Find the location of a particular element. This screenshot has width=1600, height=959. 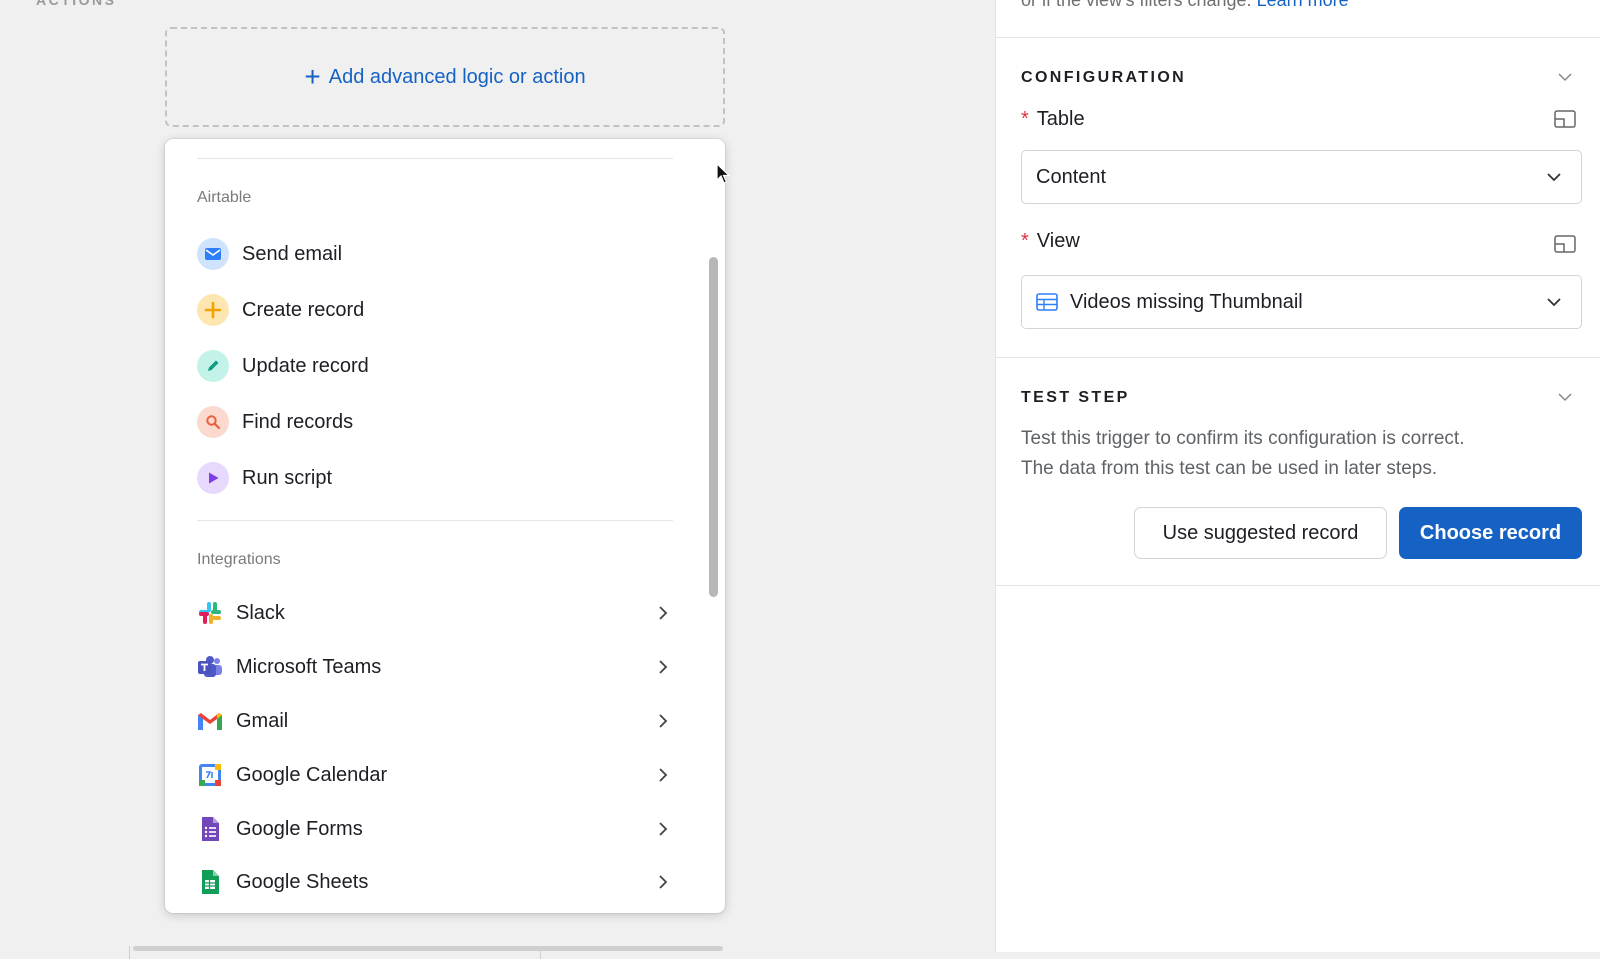

menu-item-label: Find records is located at coordinates (298, 421).